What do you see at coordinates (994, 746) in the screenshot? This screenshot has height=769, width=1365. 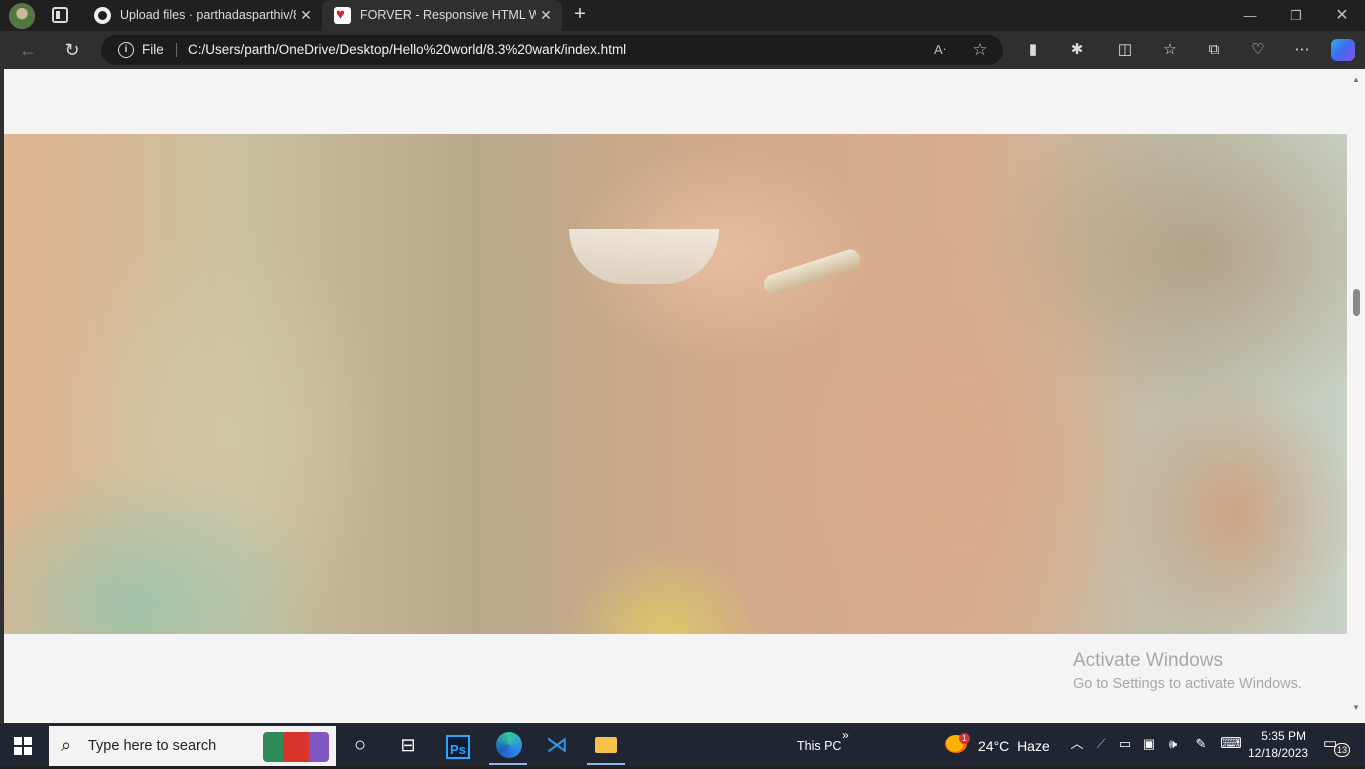 I see `weather-temp: 24°C` at bounding box center [994, 746].